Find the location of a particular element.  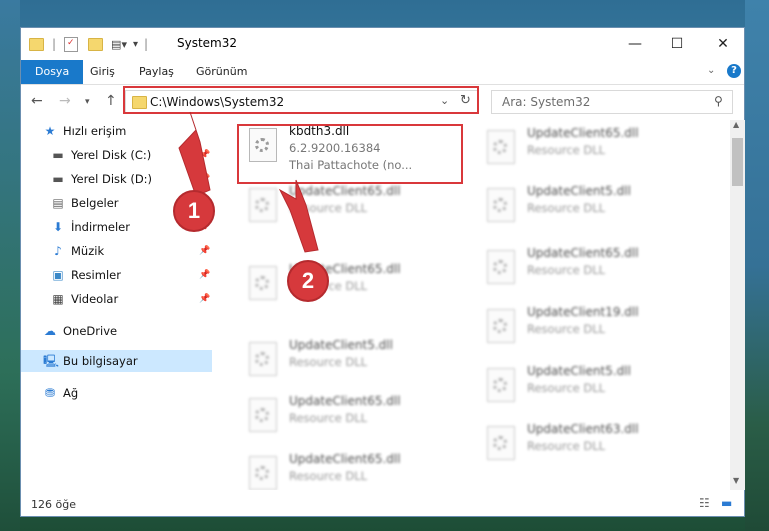

annotation-arrows is located at coordinates (248, 182).